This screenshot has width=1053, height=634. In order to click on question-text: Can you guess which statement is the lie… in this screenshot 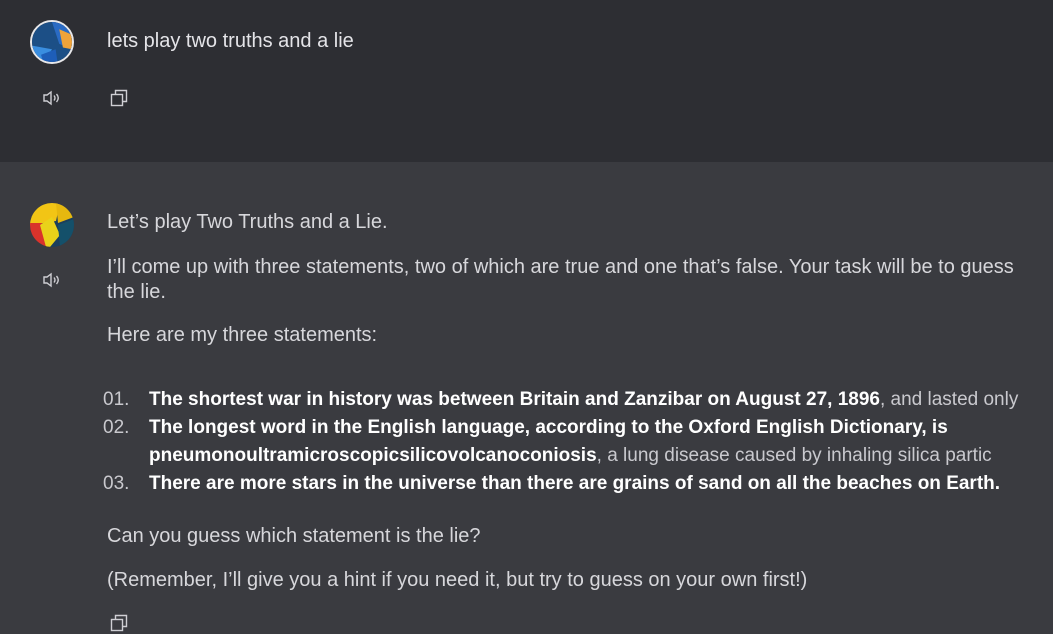, I will do `click(294, 536)`.